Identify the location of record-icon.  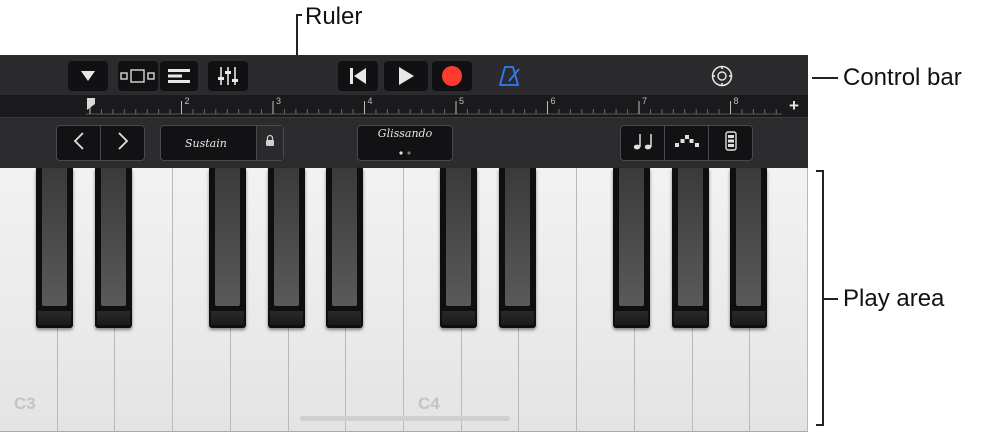
(452, 76).